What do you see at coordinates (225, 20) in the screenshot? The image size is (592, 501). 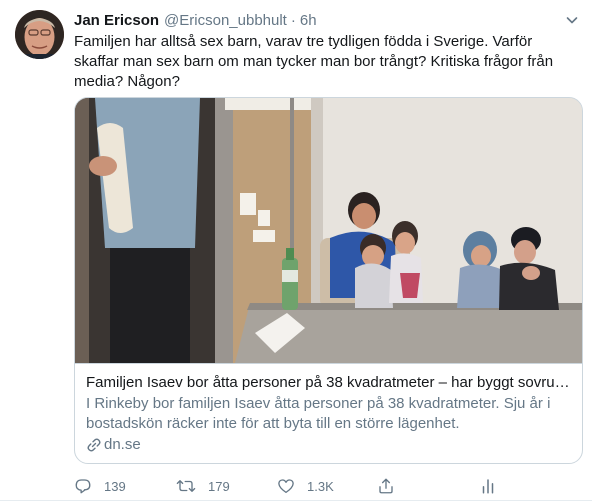 I see `author-handle: @Ericson_ubbhult` at bounding box center [225, 20].